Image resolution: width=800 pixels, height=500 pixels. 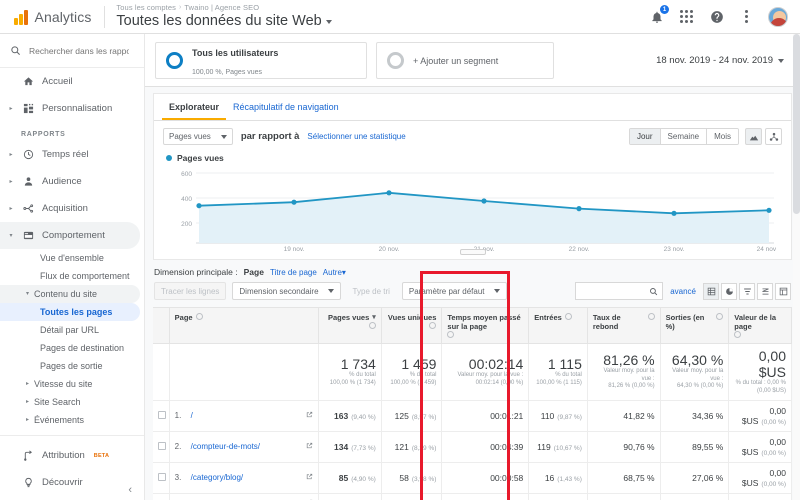 What do you see at coordinates (695, 325) in the screenshot?
I see `column-header-sorties: Sorties (en %)` at bounding box center [695, 325].